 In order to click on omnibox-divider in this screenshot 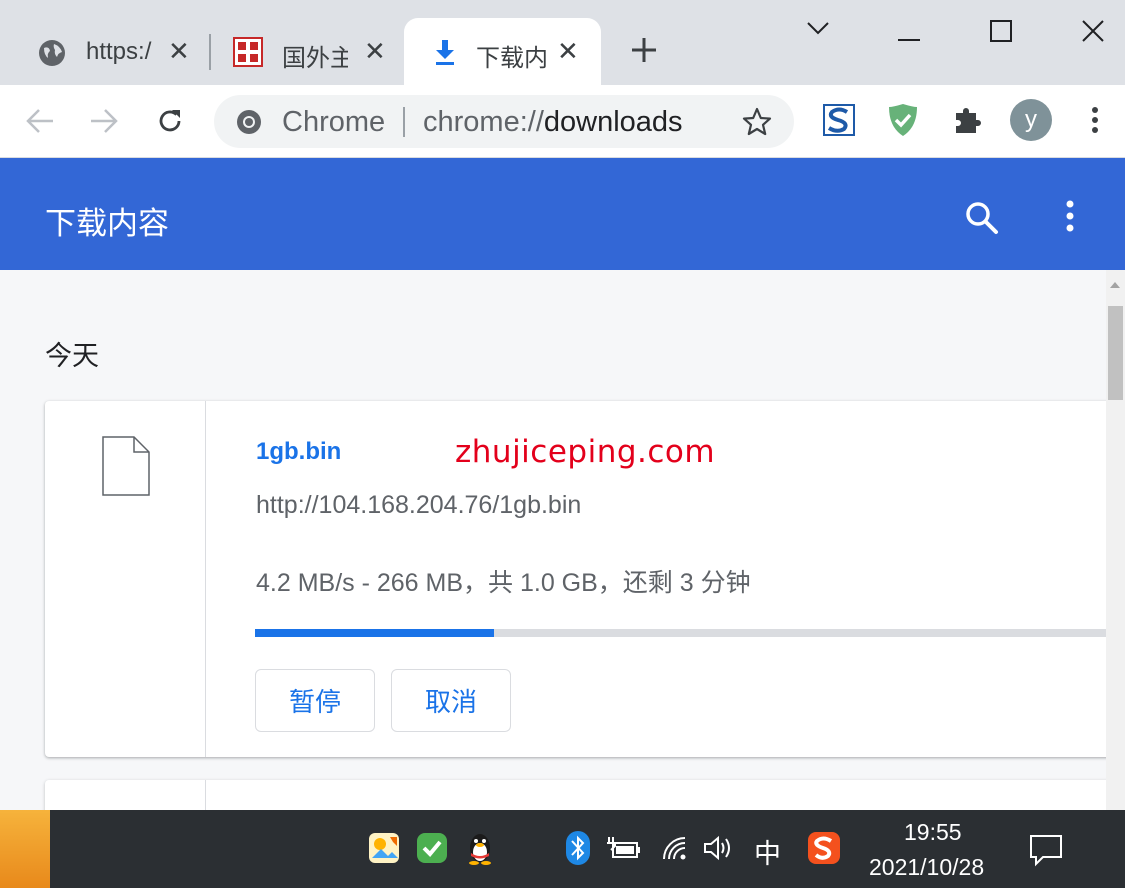, I will do `click(404, 122)`.